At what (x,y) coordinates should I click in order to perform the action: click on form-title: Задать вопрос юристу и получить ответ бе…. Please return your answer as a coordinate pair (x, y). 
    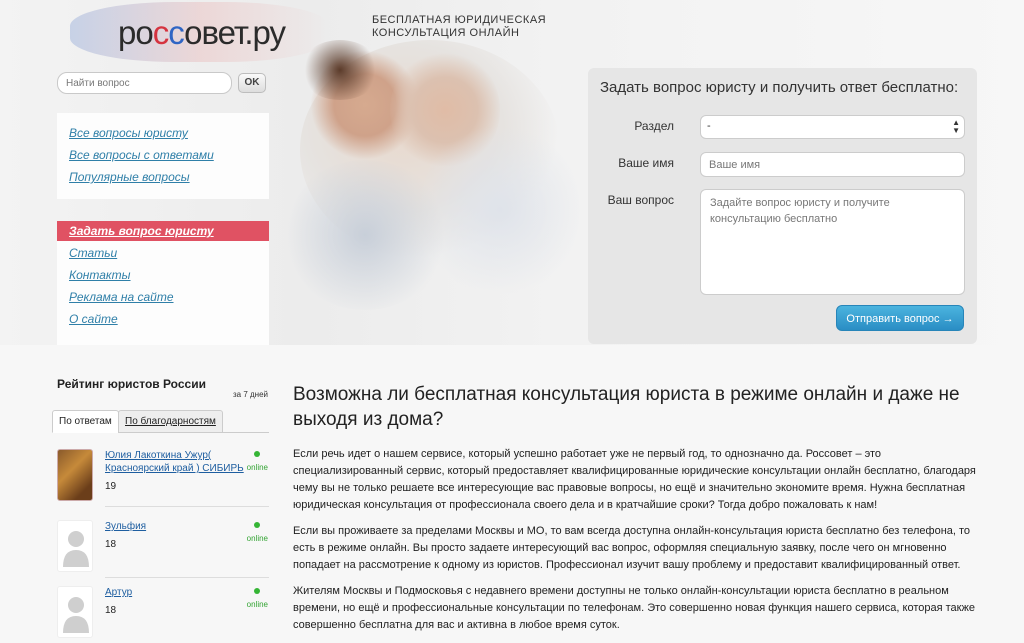
    Looking at the image, I should click on (779, 87).